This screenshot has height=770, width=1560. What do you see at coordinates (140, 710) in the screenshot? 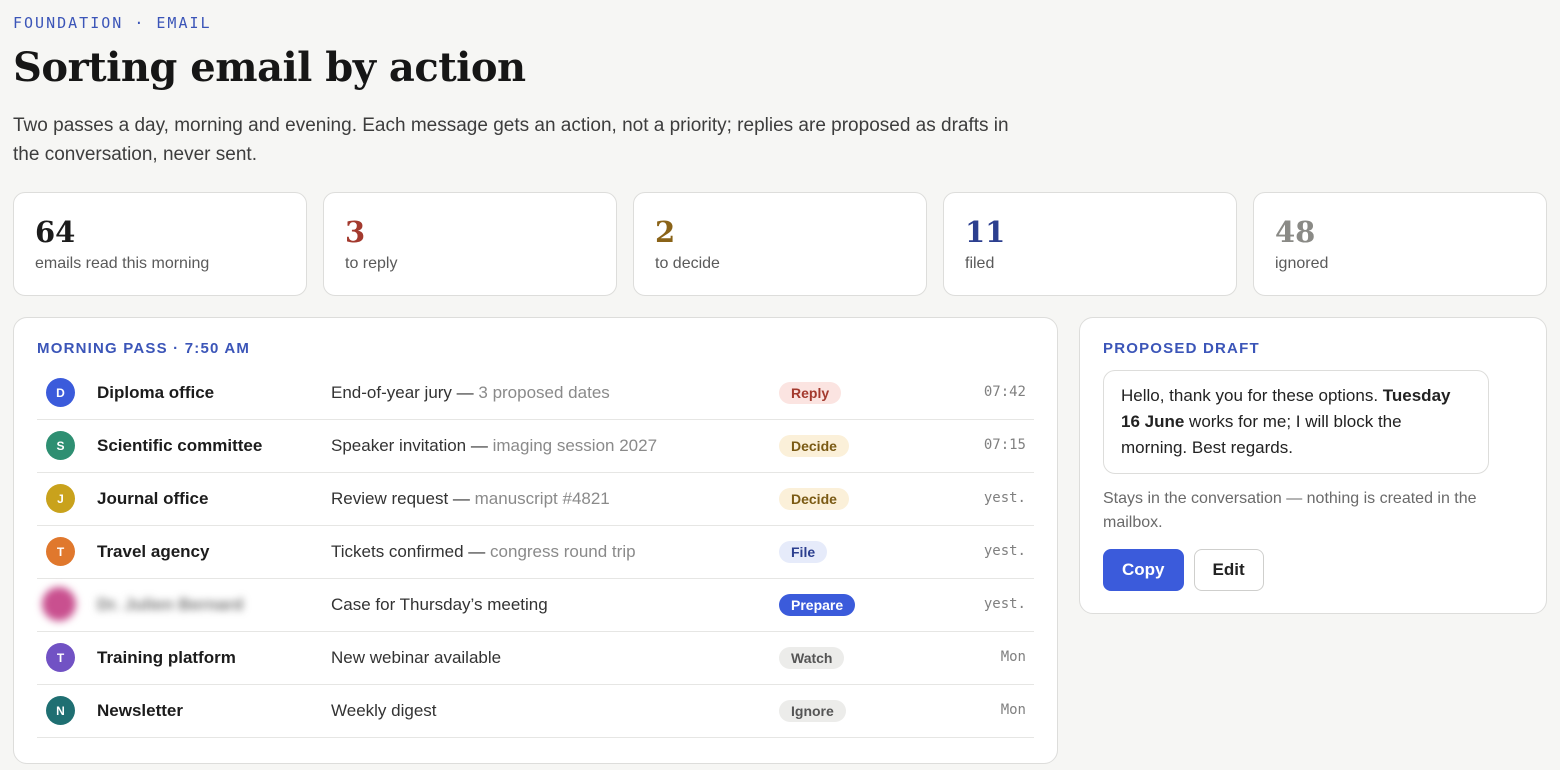
I see `sender-name: Newsletter` at bounding box center [140, 710].